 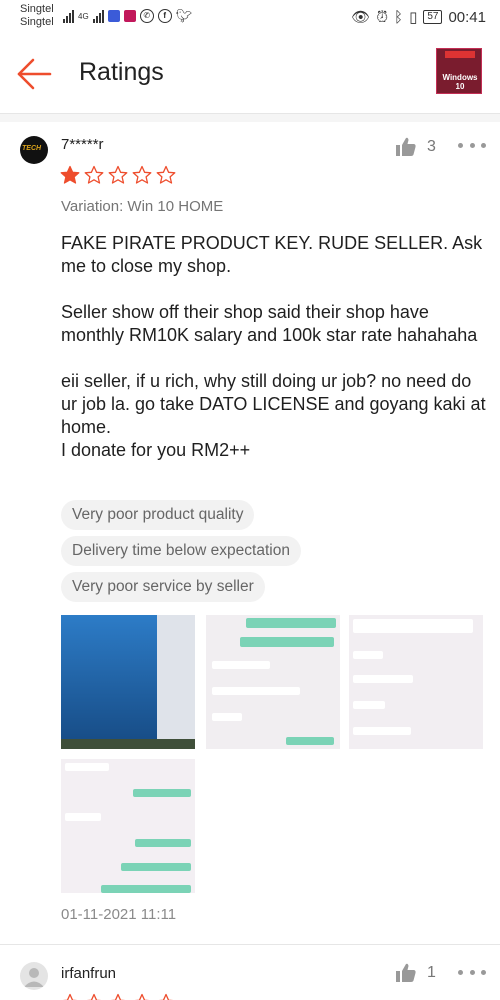 I want to click on filled-star-icon, so click(x=70, y=174).